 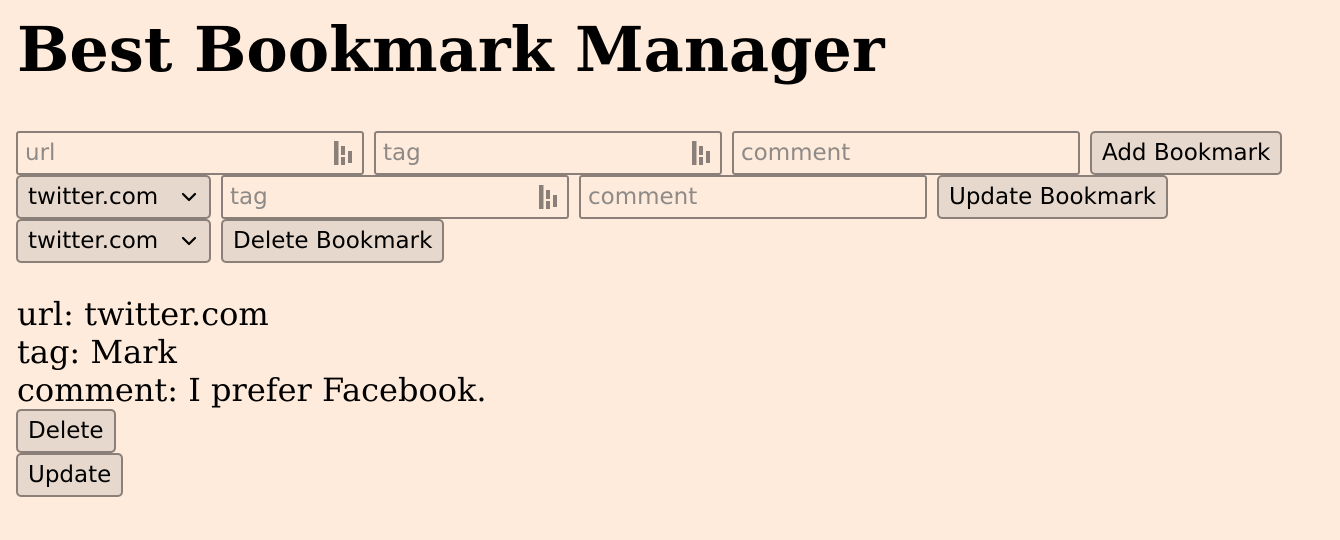 What do you see at coordinates (451, 49) in the screenshot?
I see `page-title: Best Bookmark Manager` at bounding box center [451, 49].